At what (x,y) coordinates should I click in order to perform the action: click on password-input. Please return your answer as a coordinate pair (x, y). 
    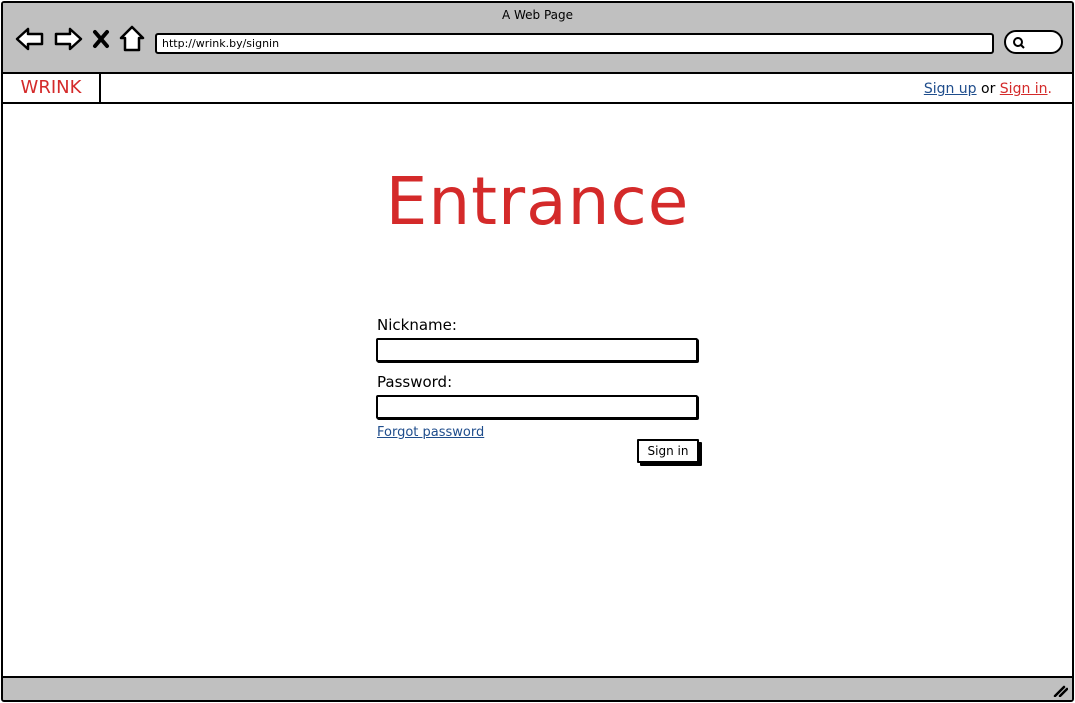
    Looking at the image, I should click on (537, 407).